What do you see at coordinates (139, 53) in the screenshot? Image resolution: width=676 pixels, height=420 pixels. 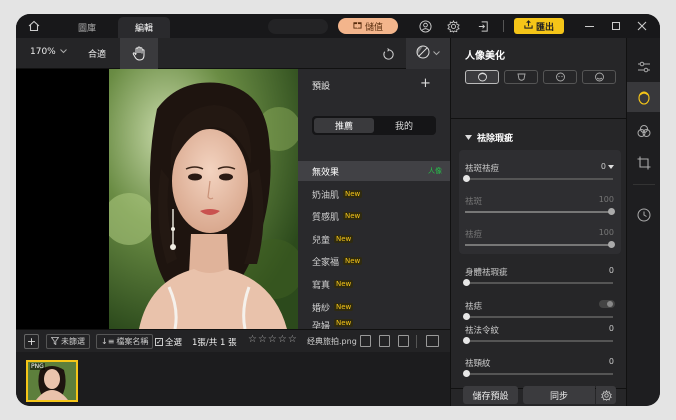 I see `hand-tool-icon` at bounding box center [139, 53].